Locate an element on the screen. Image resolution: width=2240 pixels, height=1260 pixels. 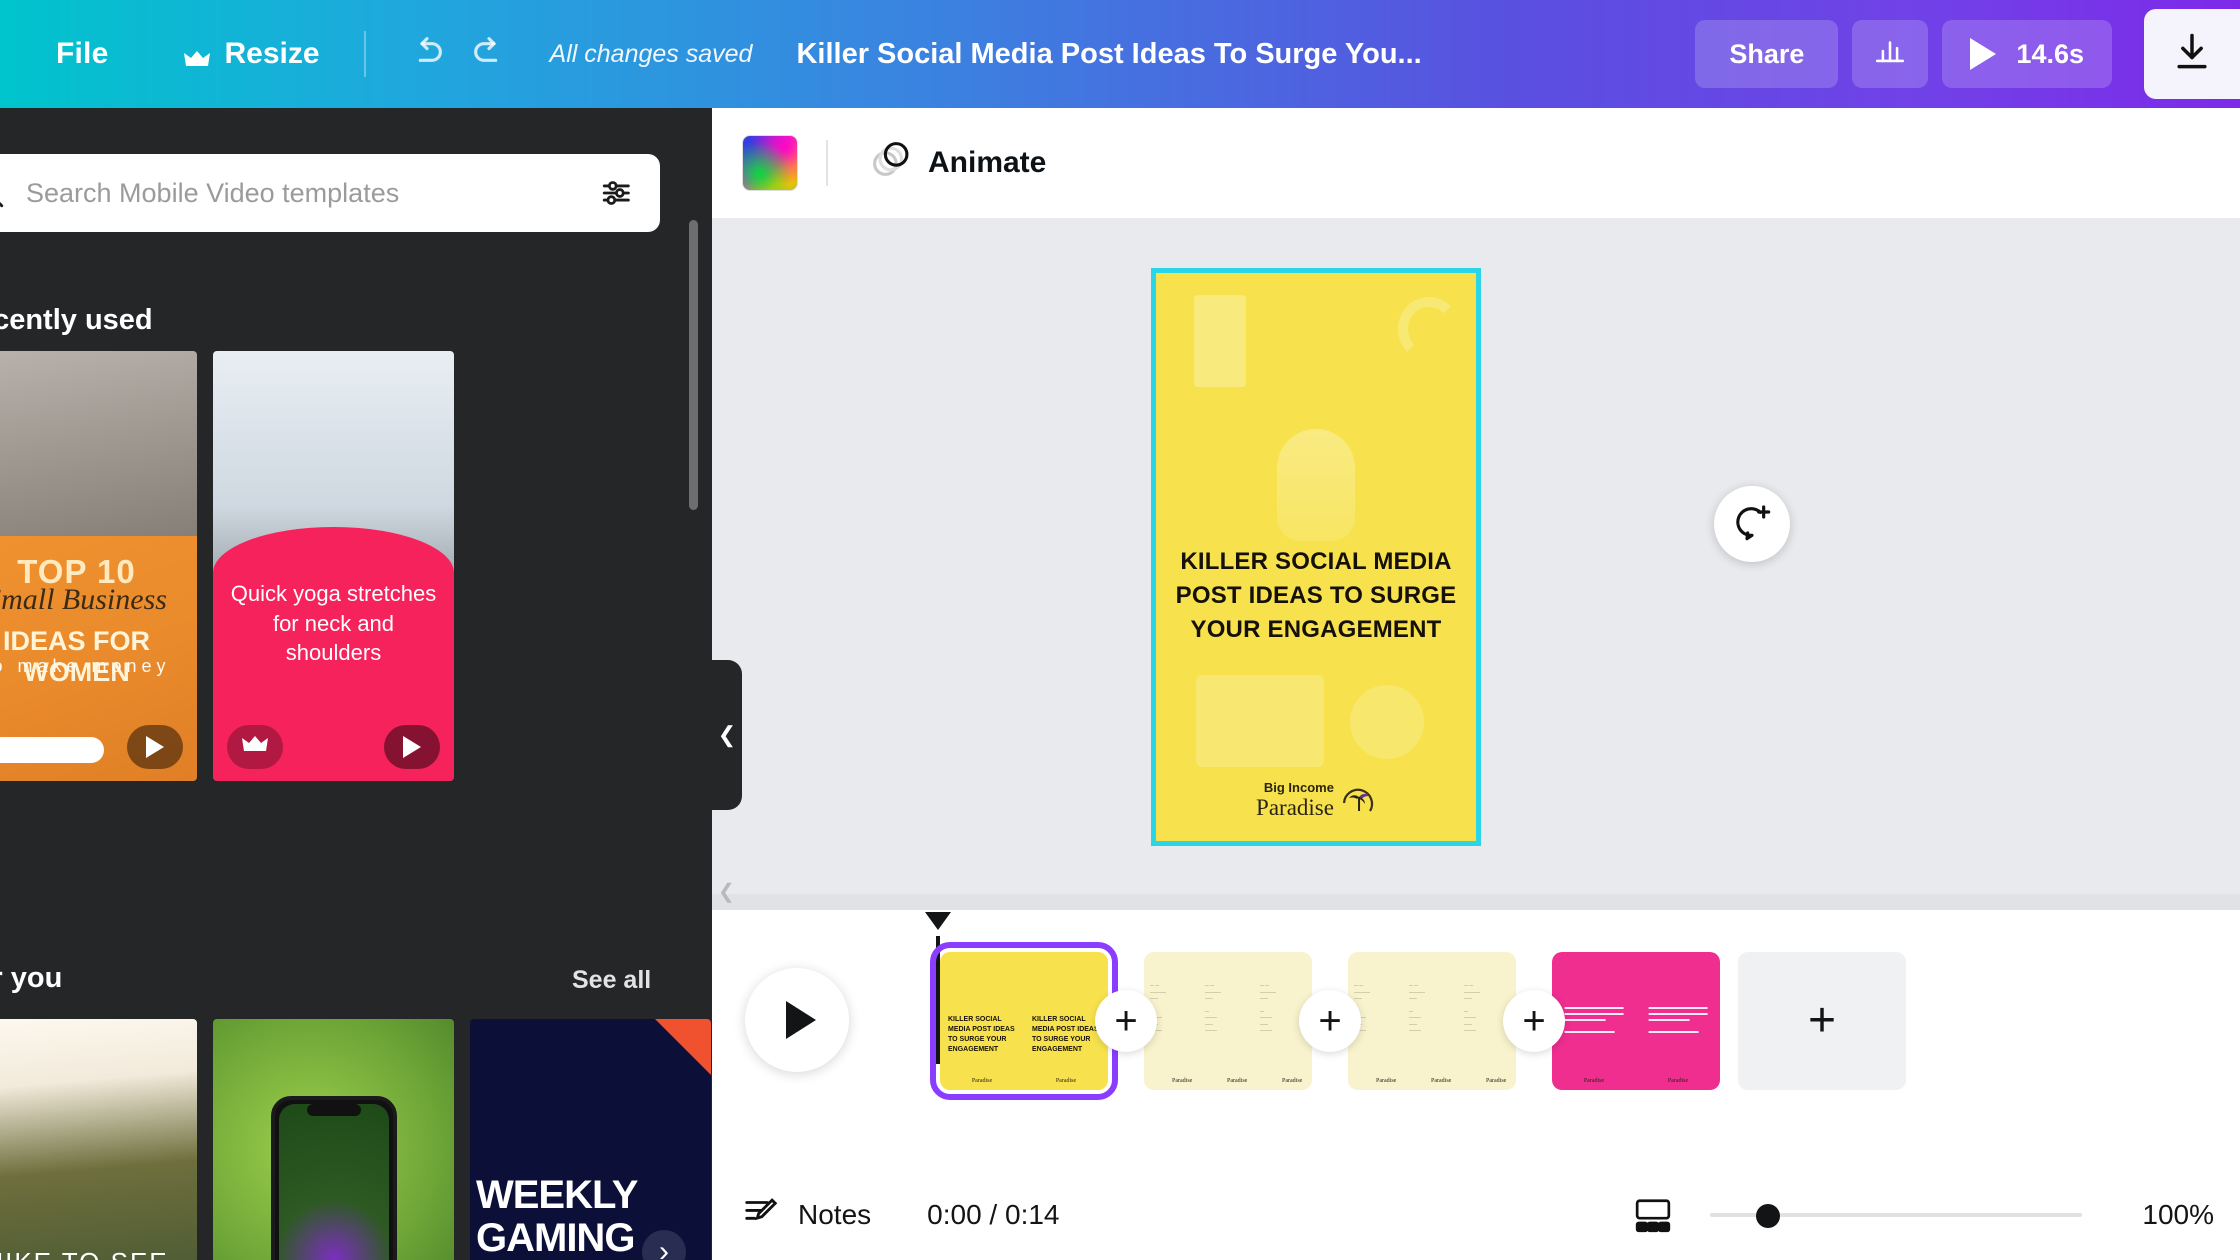
animate-circles-icon is located at coordinates (890, 163).